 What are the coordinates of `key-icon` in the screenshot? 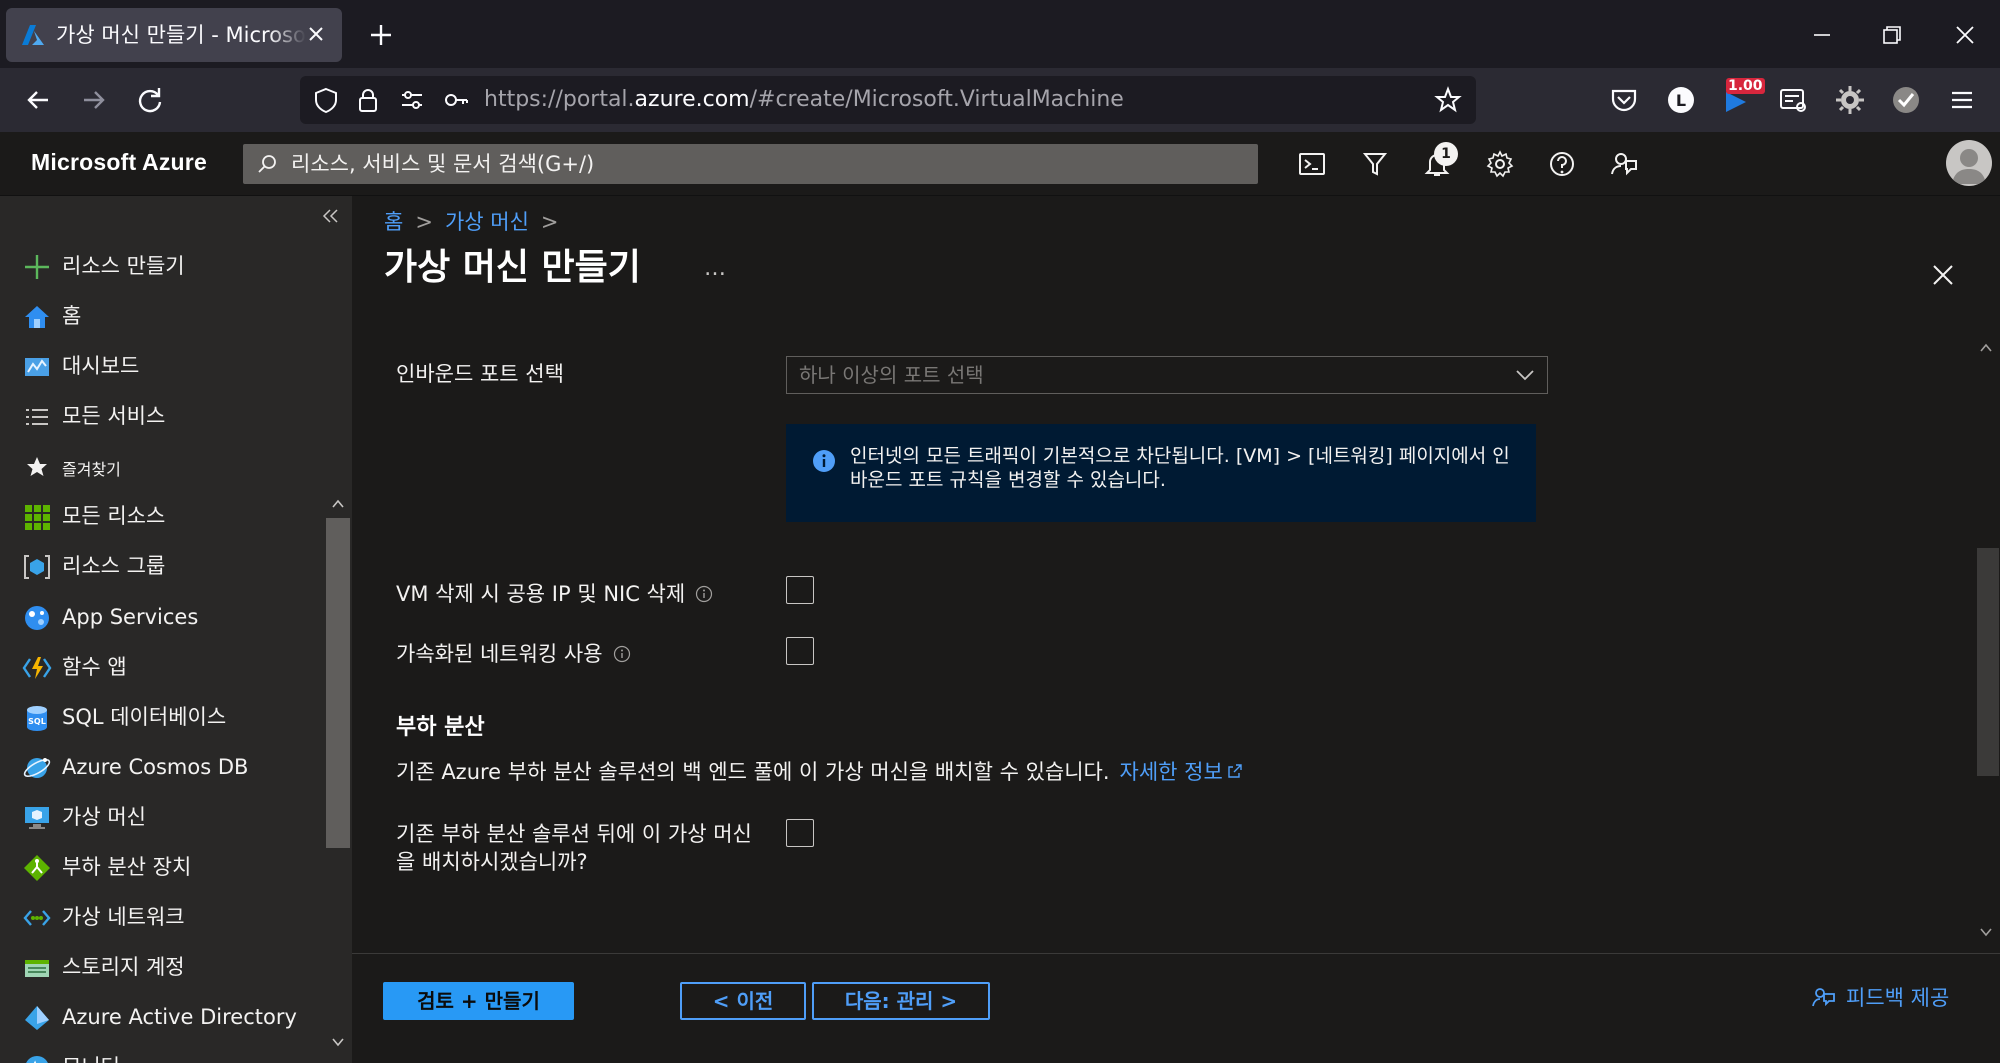 It's located at (456, 100).